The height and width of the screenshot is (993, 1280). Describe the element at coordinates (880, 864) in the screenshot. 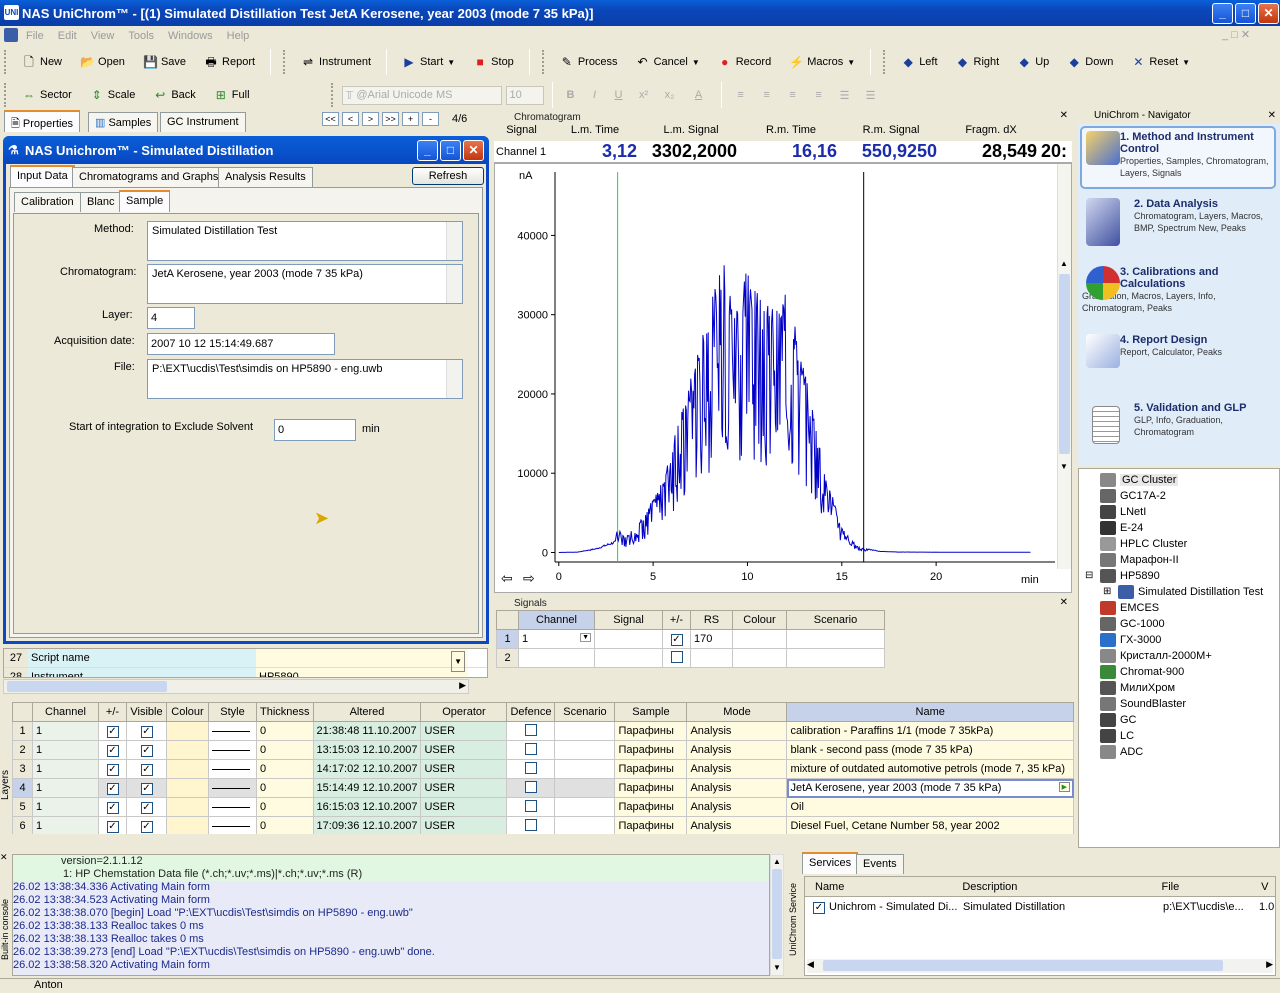

I see `tab-events: Events` at that location.